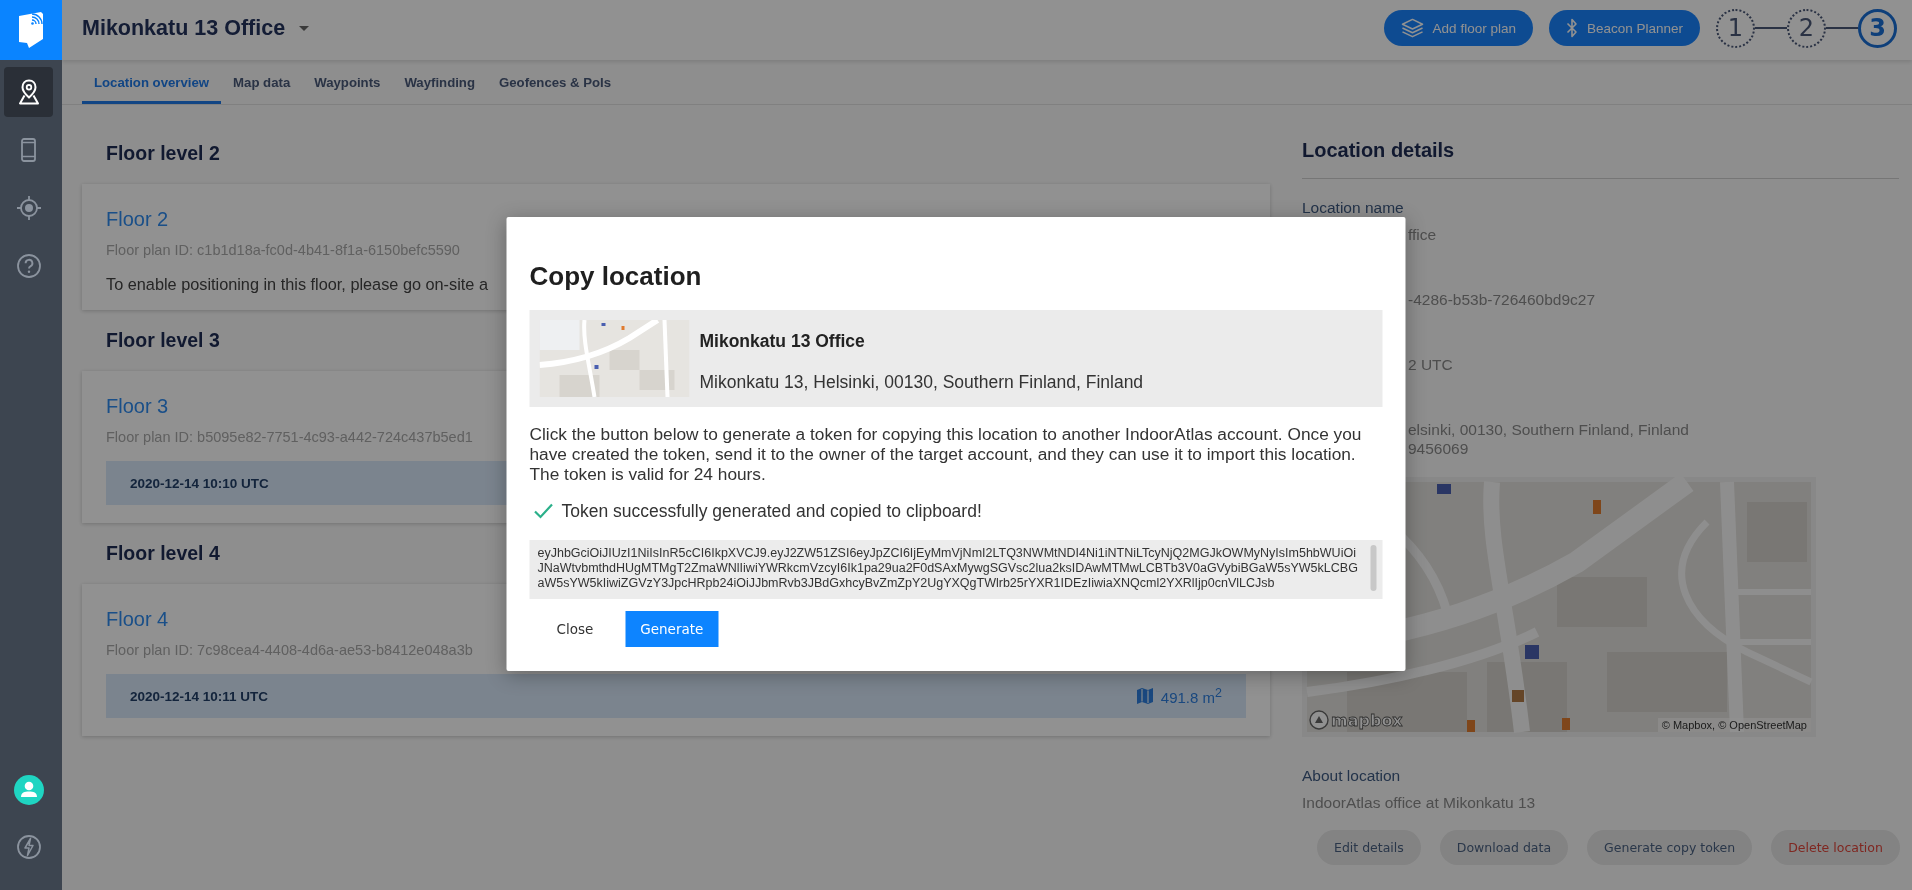 The image size is (1912, 890). Describe the element at coordinates (1422, 234) in the screenshot. I see `field-value: ffice` at that location.